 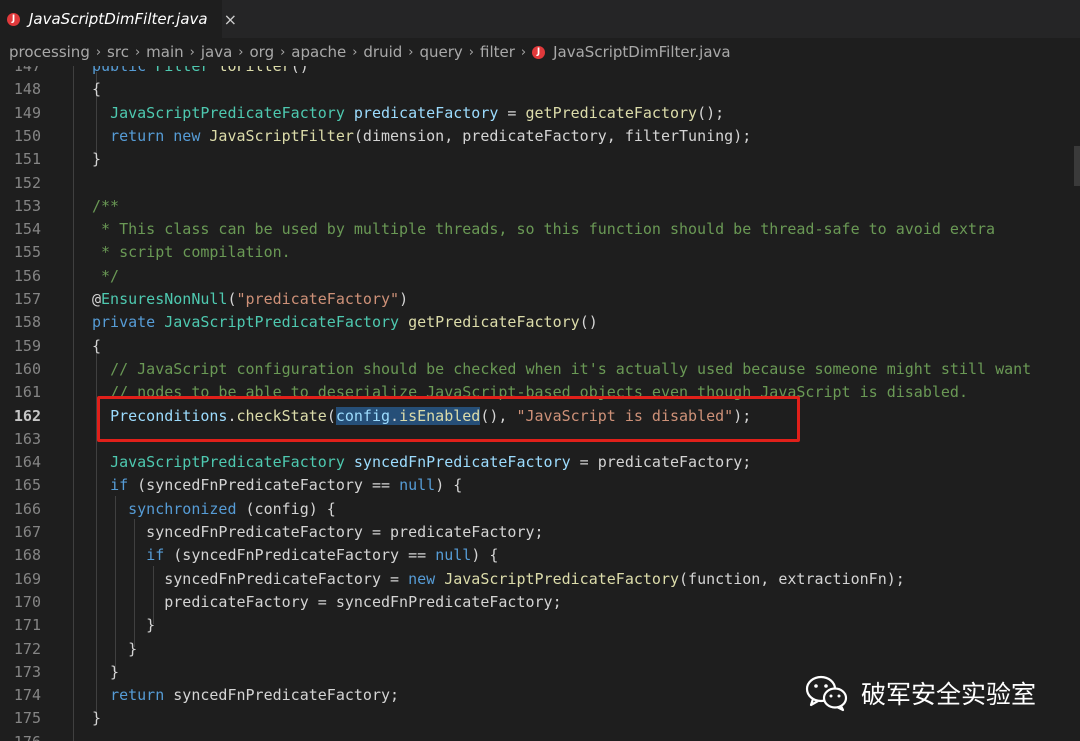 What do you see at coordinates (540, 89) in the screenshot?
I see `code-line: 148 {` at bounding box center [540, 89].